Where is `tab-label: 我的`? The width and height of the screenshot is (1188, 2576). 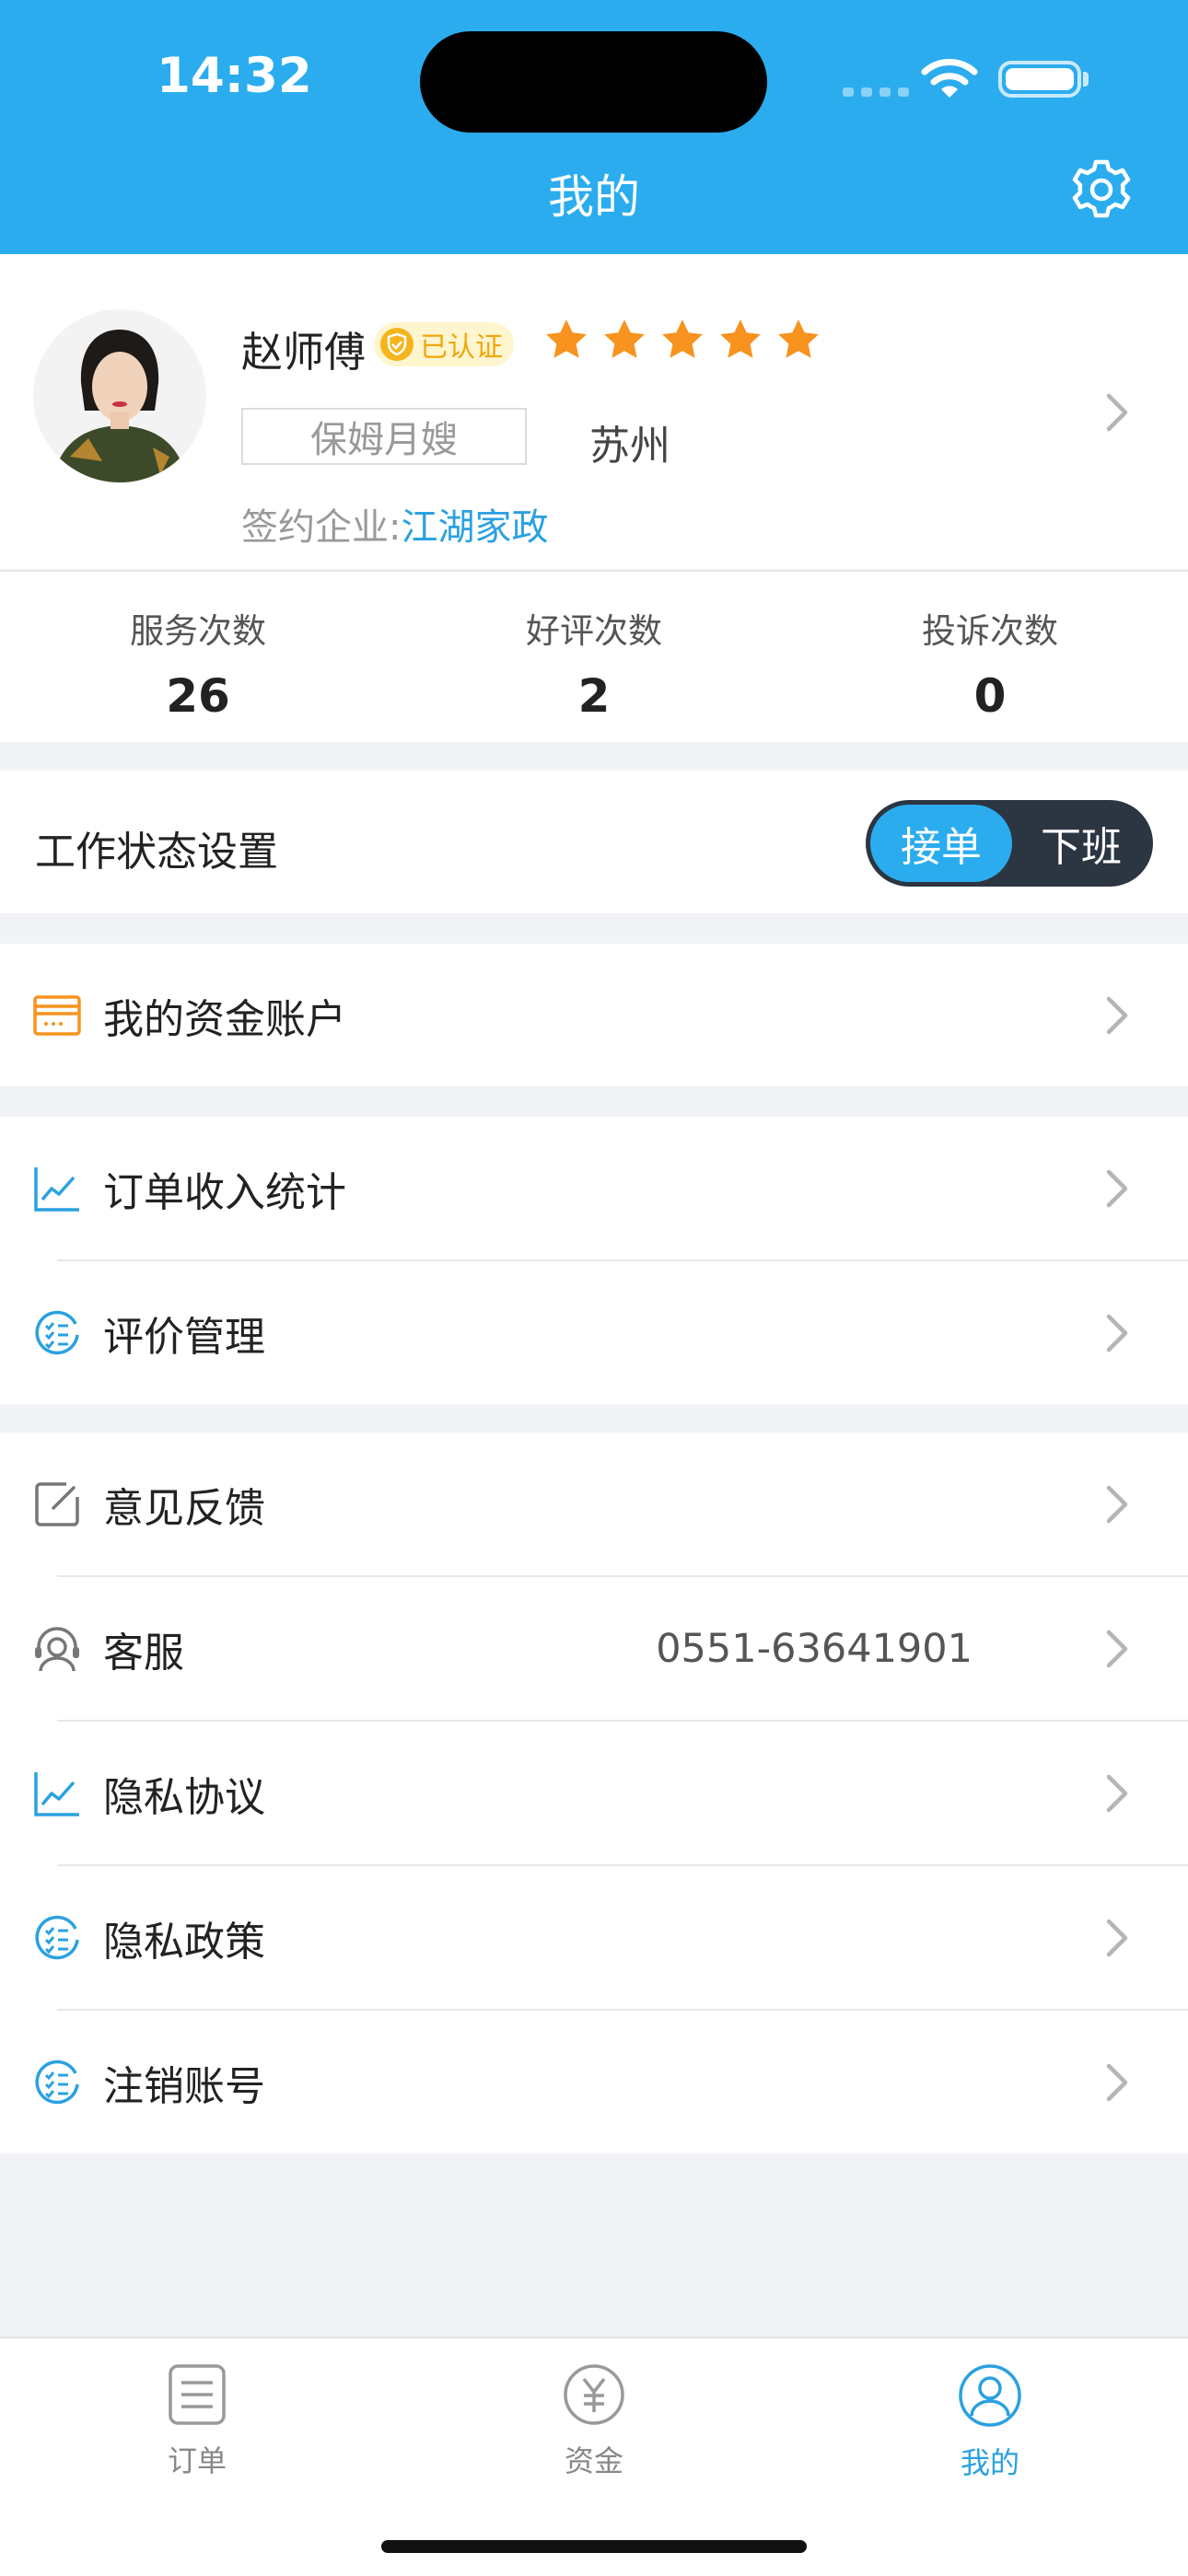 tab-label: 我的 is located at coordinates (989, 2462).